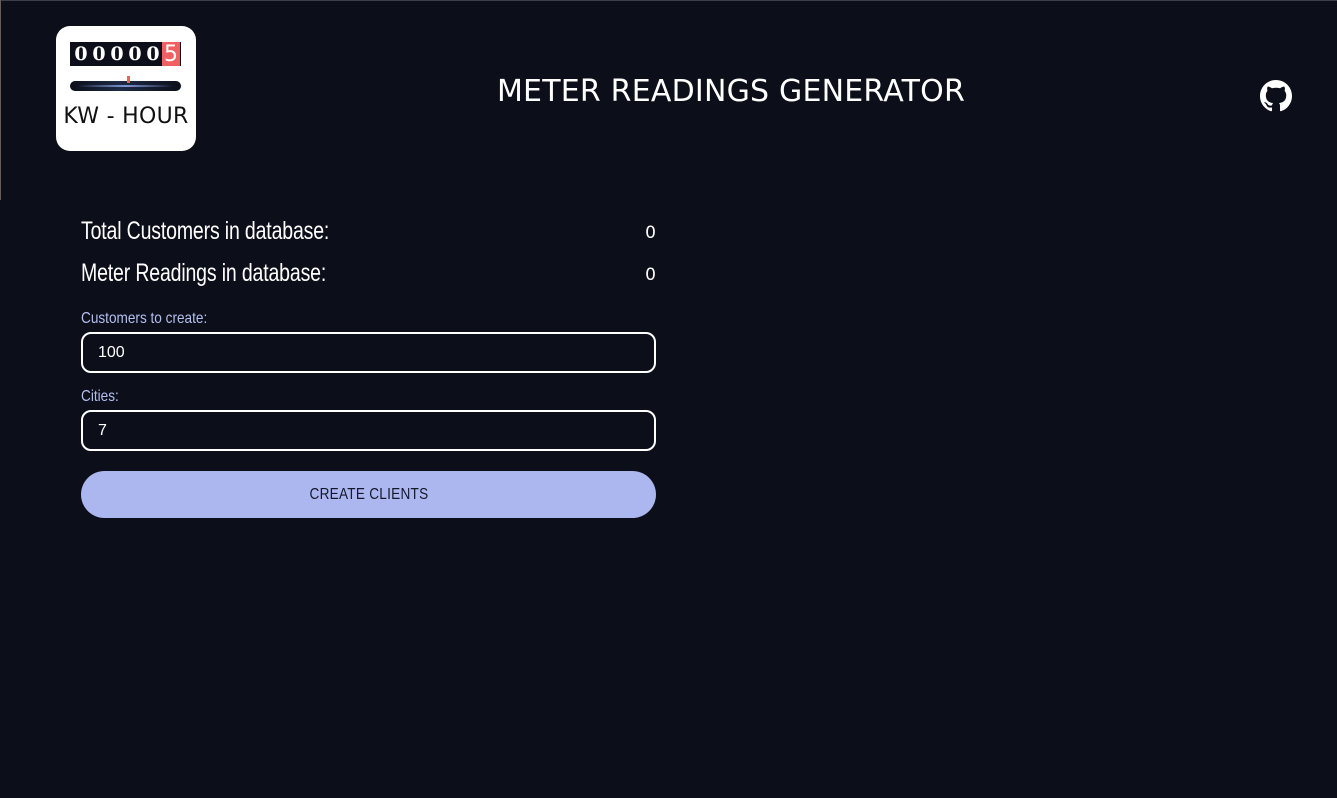  What do you see at coordinates (0, 100) in the screenshot?
I see `window-left-border` at bounding box center [0, 100].